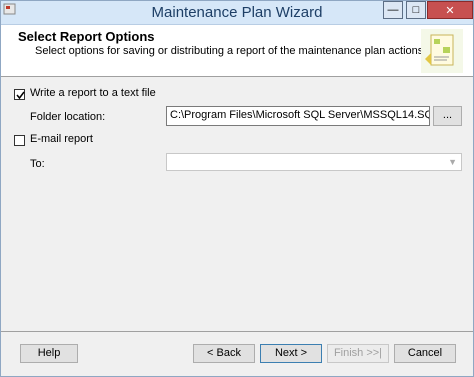  I want to click on close-button: ✕, so click(450, 10).